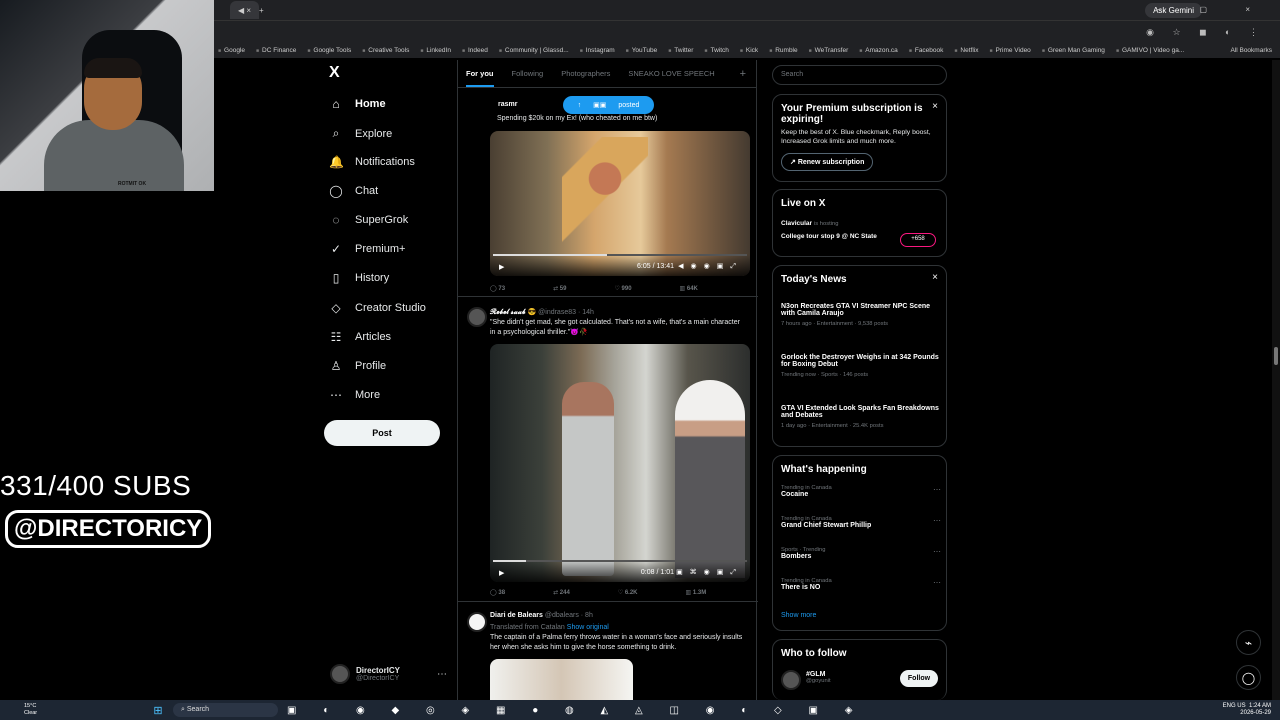  Describe the element at coordinates (1212, 9) in the screenshot. I see `window-controls: − ▢ ×` at that location.